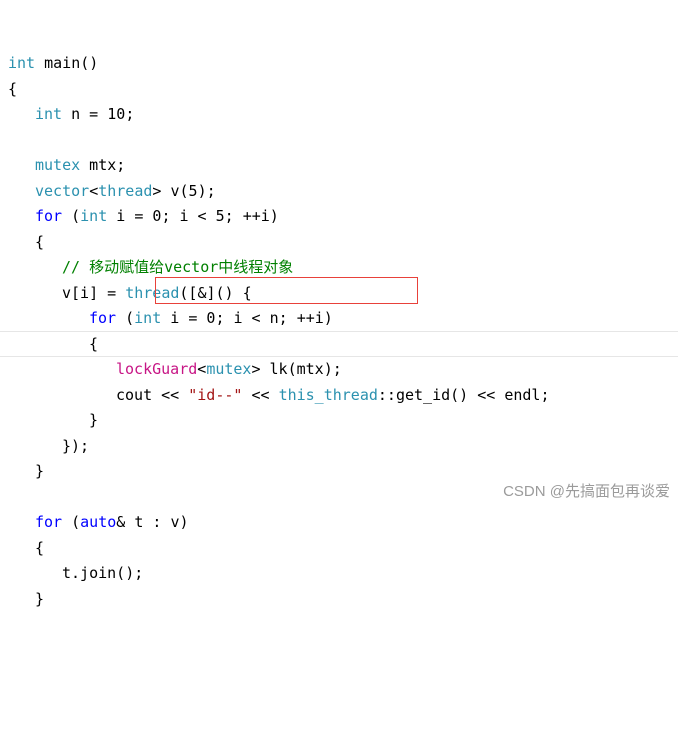  Describe the element at coordinates (339, 447) in the screenshot. I see `code-line: });` at that location.